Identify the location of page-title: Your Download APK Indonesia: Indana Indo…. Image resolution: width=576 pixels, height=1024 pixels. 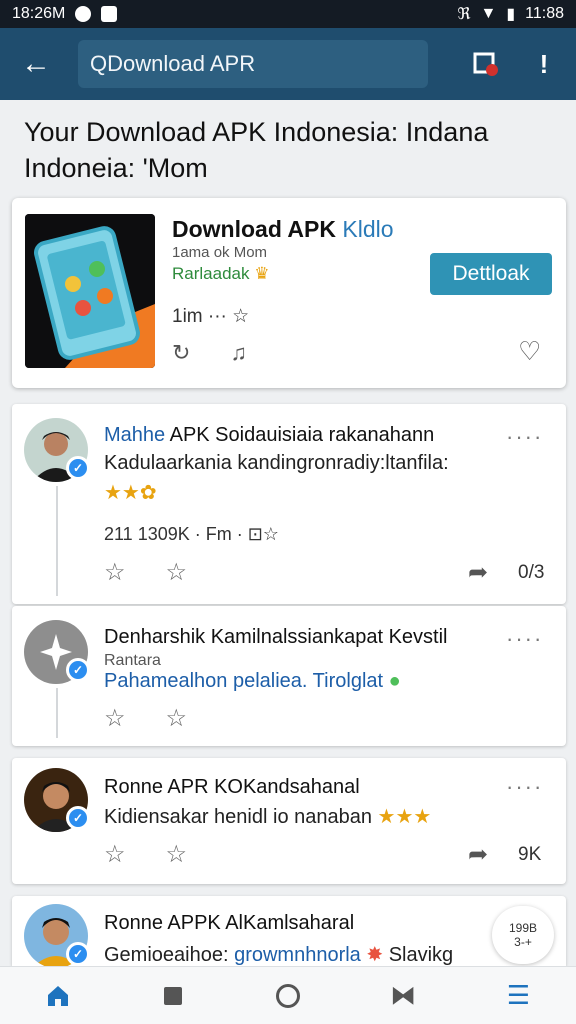
(256, 150).